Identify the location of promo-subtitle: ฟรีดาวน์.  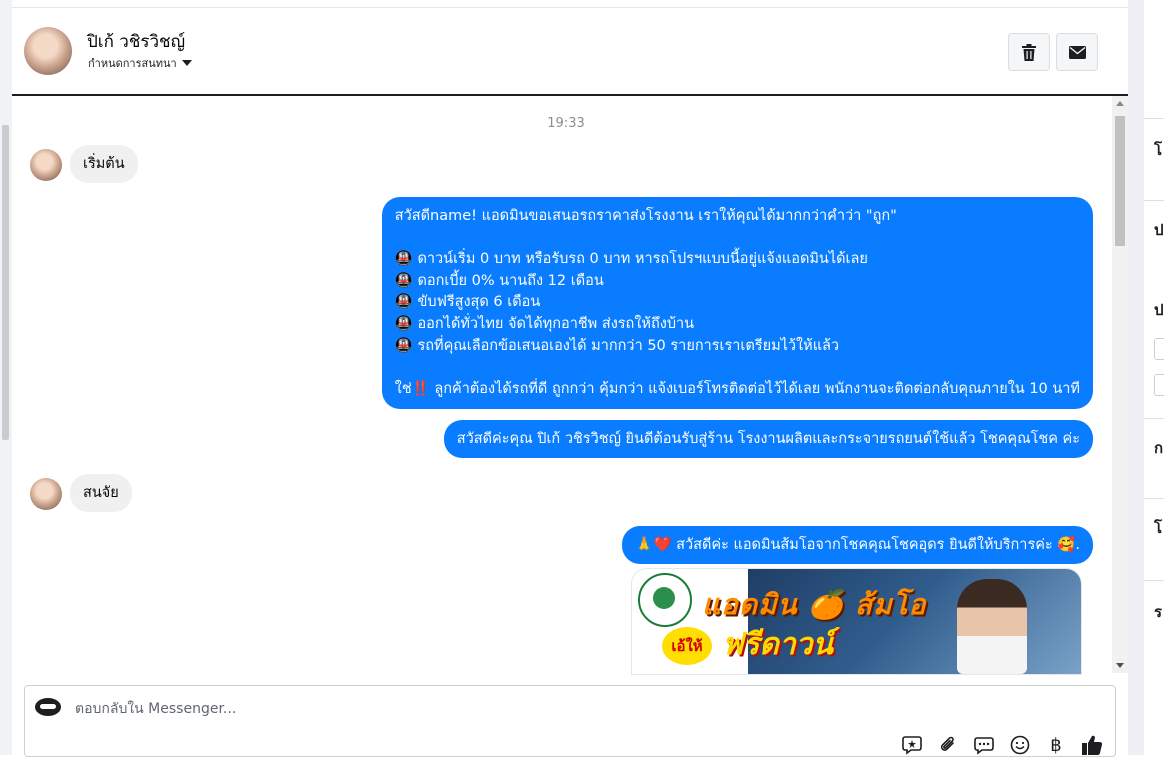
(778, 644).